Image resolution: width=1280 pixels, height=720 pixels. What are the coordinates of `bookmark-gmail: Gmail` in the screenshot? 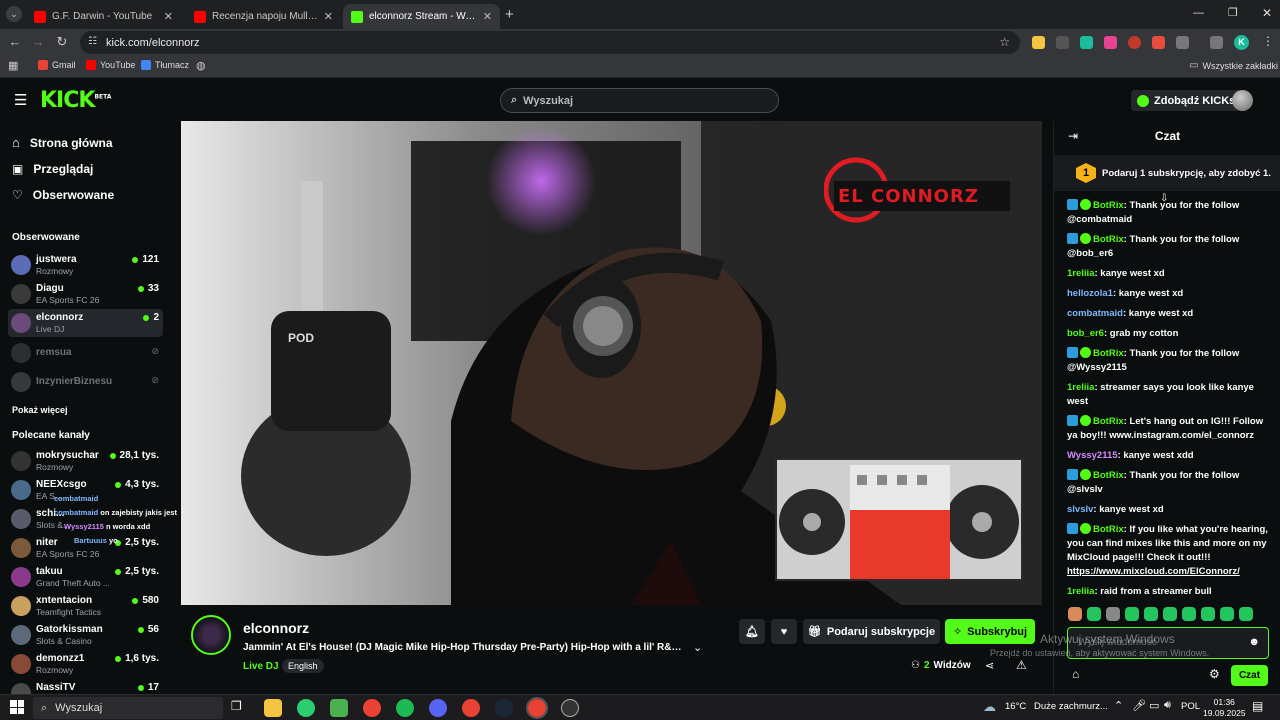 It's located at (57, 65).